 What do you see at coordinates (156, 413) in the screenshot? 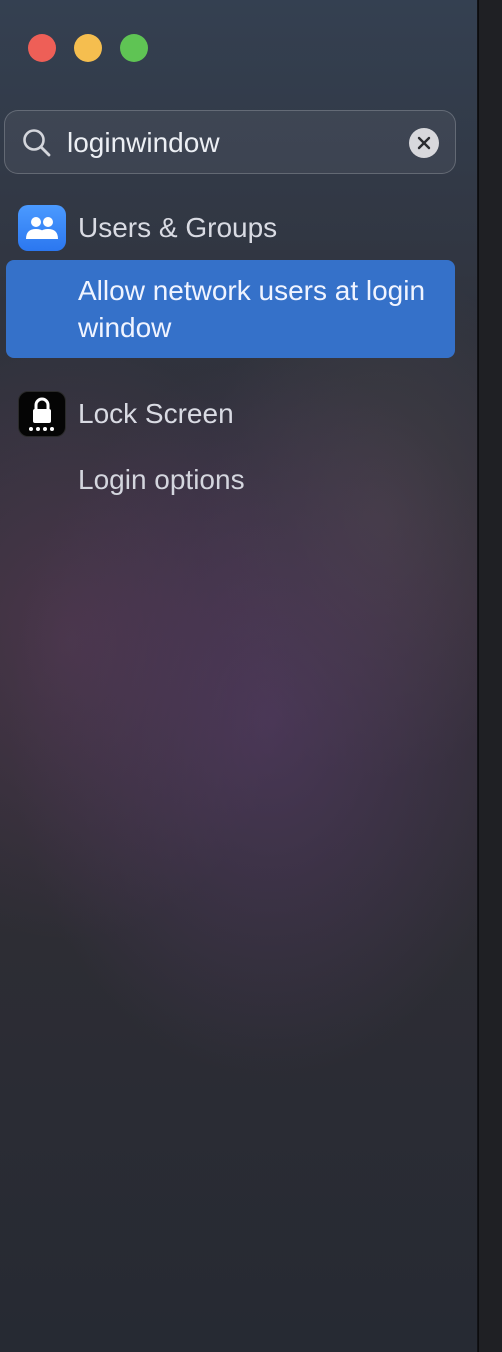
I see `lock-screen-label: Lock Screen` at bounding box center [156, 413].